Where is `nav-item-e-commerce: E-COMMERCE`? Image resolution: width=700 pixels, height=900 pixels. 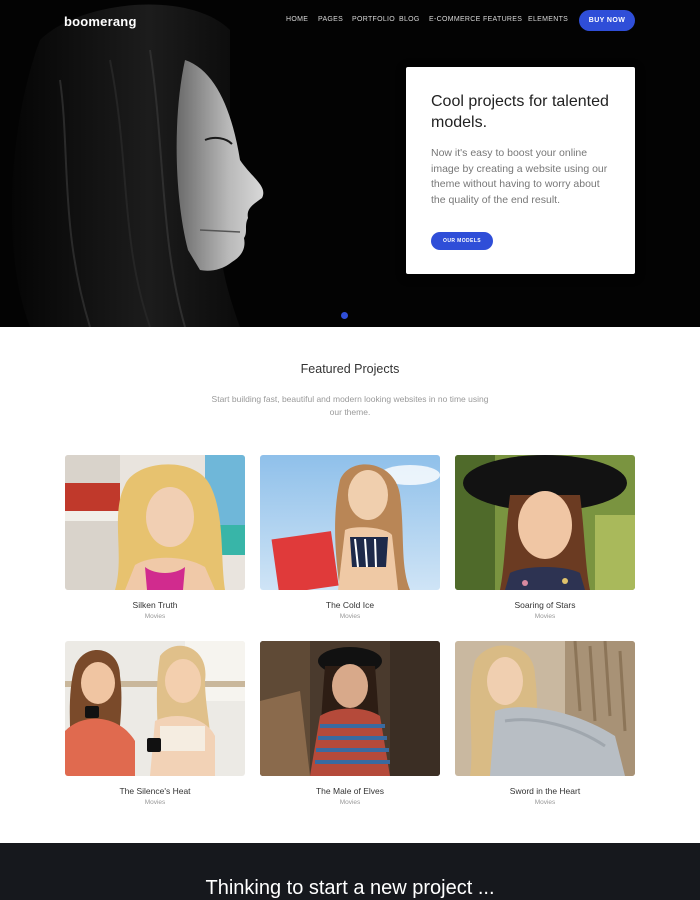
nav-item-e-commerce: E-COMMERCE is located at coordinates (455, 19).